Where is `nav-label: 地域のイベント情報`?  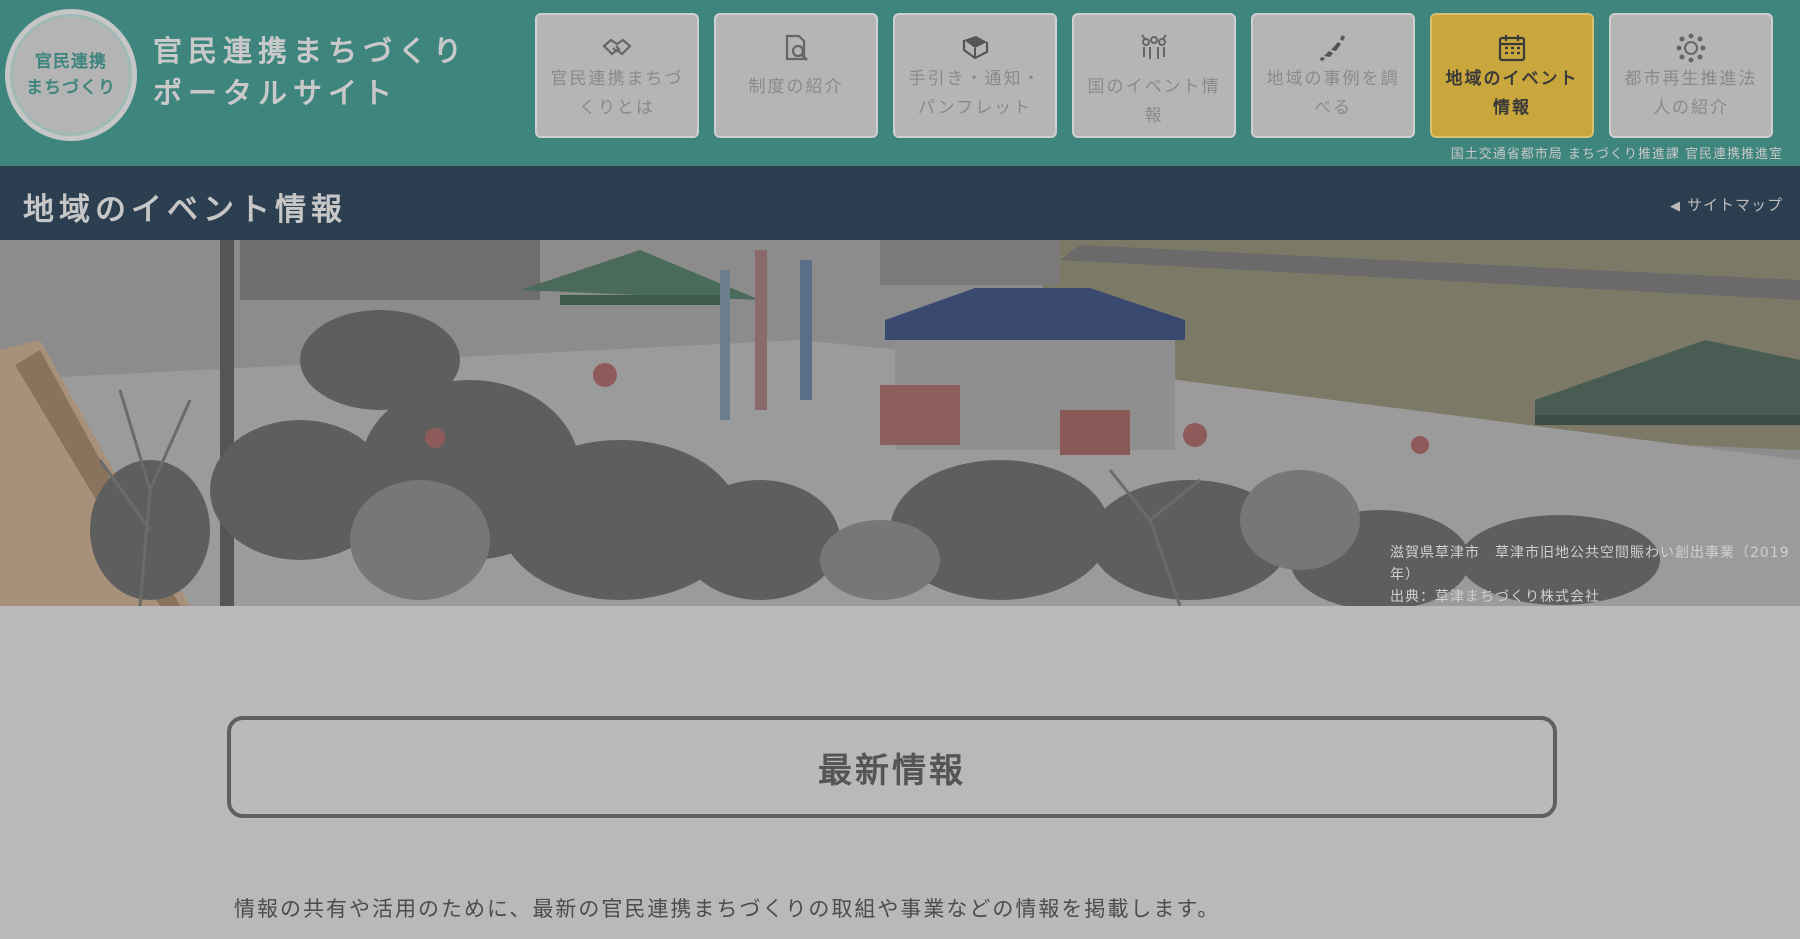
nav-label: 地域のイベント情報 is located at coordinates (1512, 93).